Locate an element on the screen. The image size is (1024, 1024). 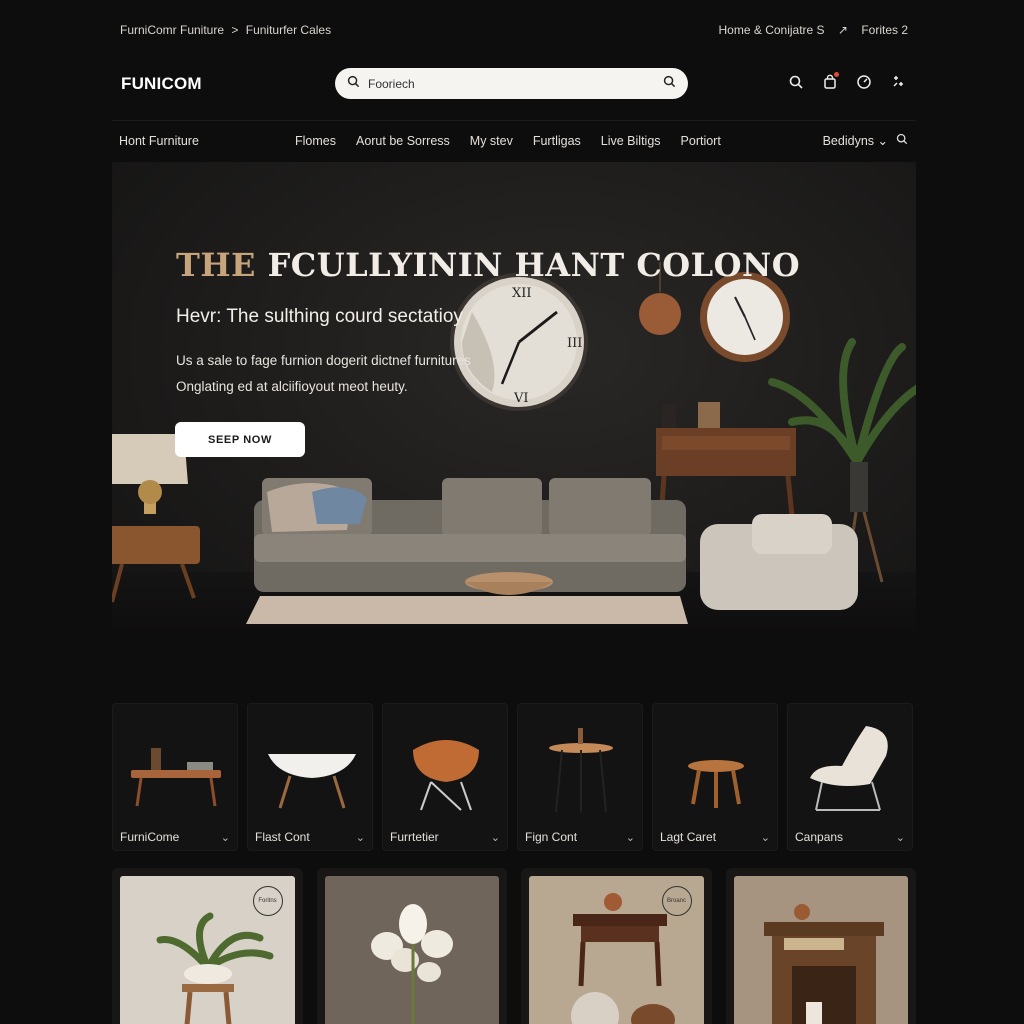
nav-link: Aorut be Sorress is located at coordinates (403, 141).